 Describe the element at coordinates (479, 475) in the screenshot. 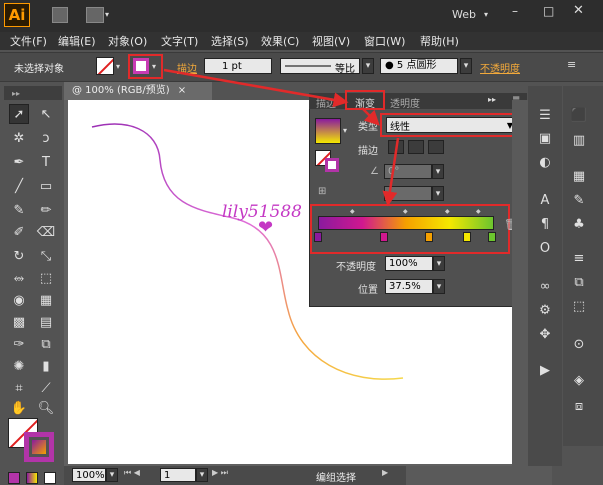

I see `horizontal-scrollbar` at that location.